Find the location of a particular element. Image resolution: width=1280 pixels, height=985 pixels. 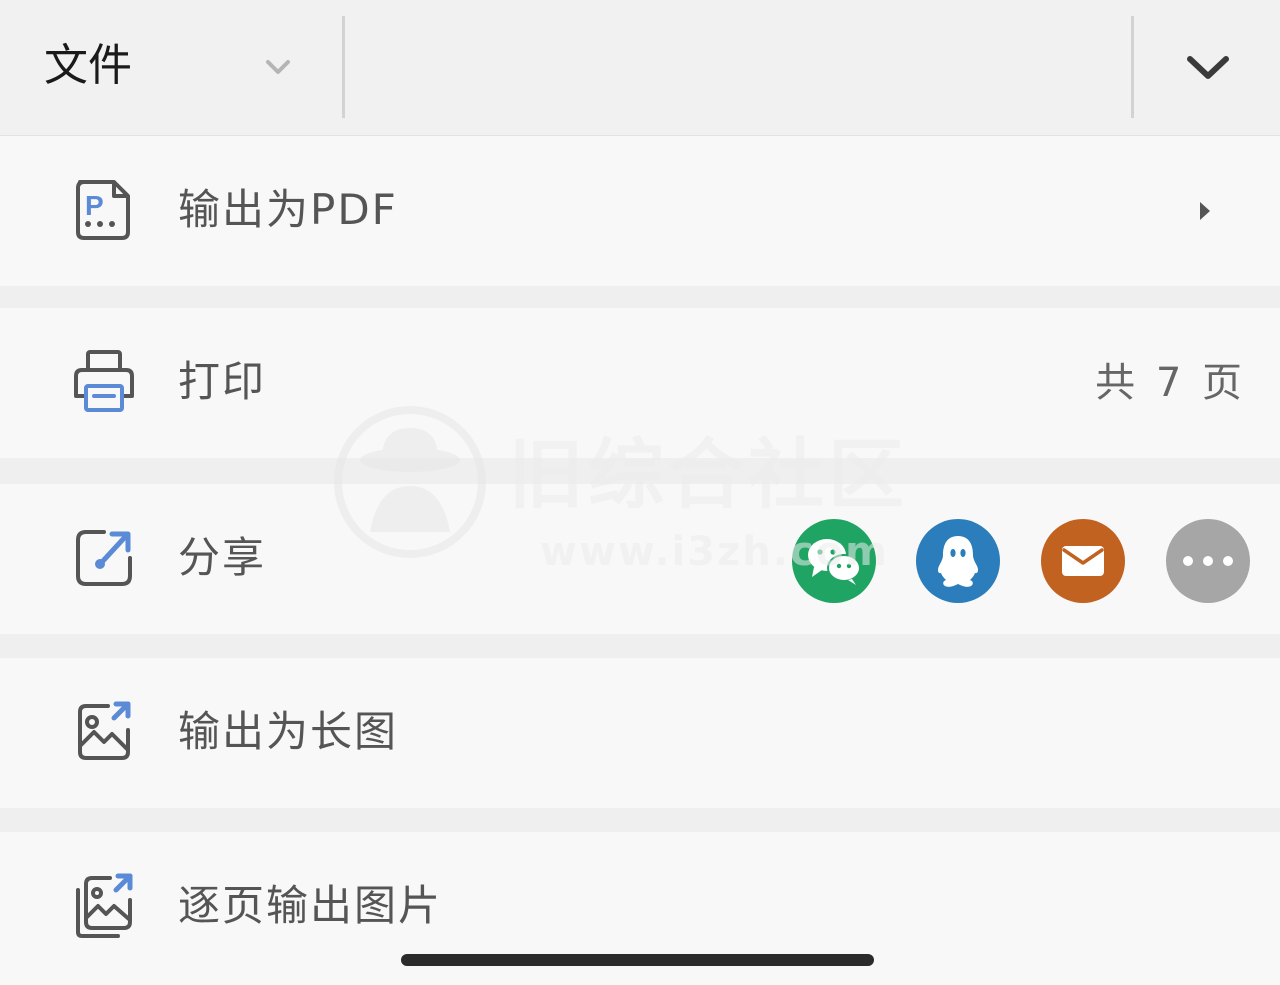

share-wechat-button is located at coordinates (834, 561).